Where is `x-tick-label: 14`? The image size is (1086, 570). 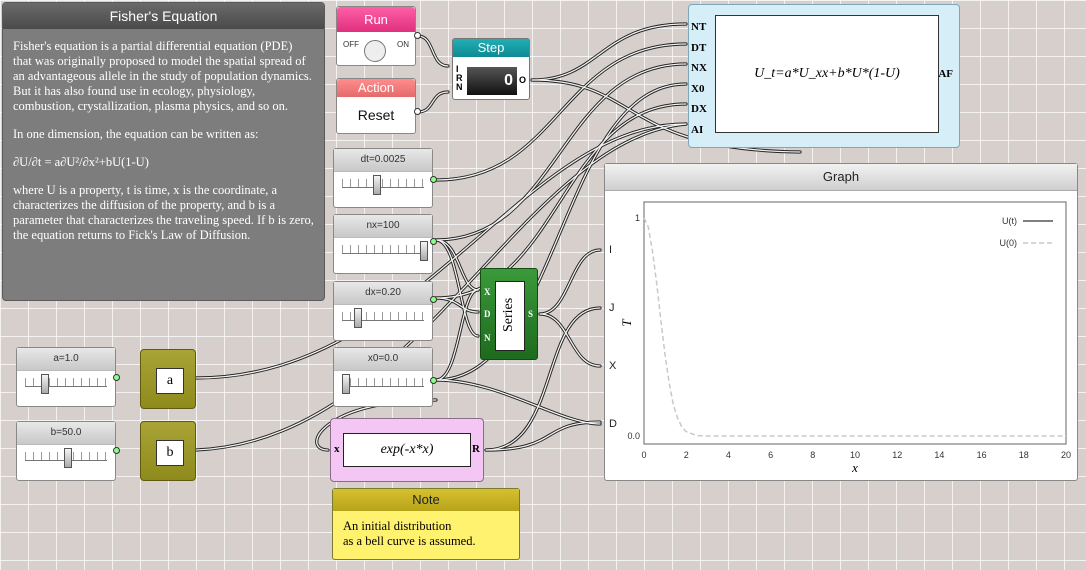 x-tick-label: 14 is located at coordinates (939, 455).